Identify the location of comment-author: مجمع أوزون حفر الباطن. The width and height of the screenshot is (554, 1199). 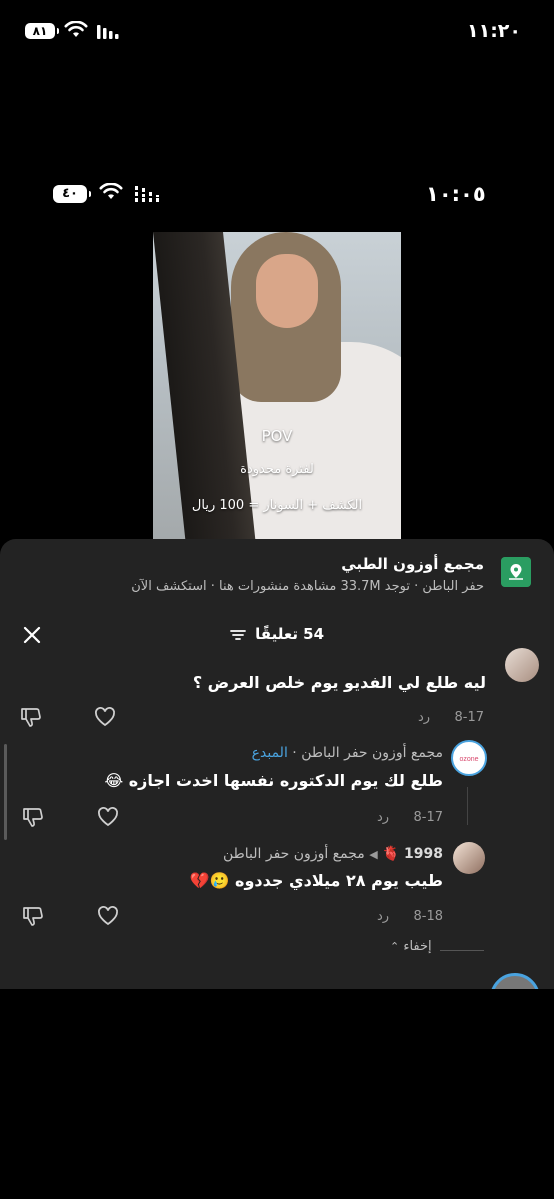
(372, 753).